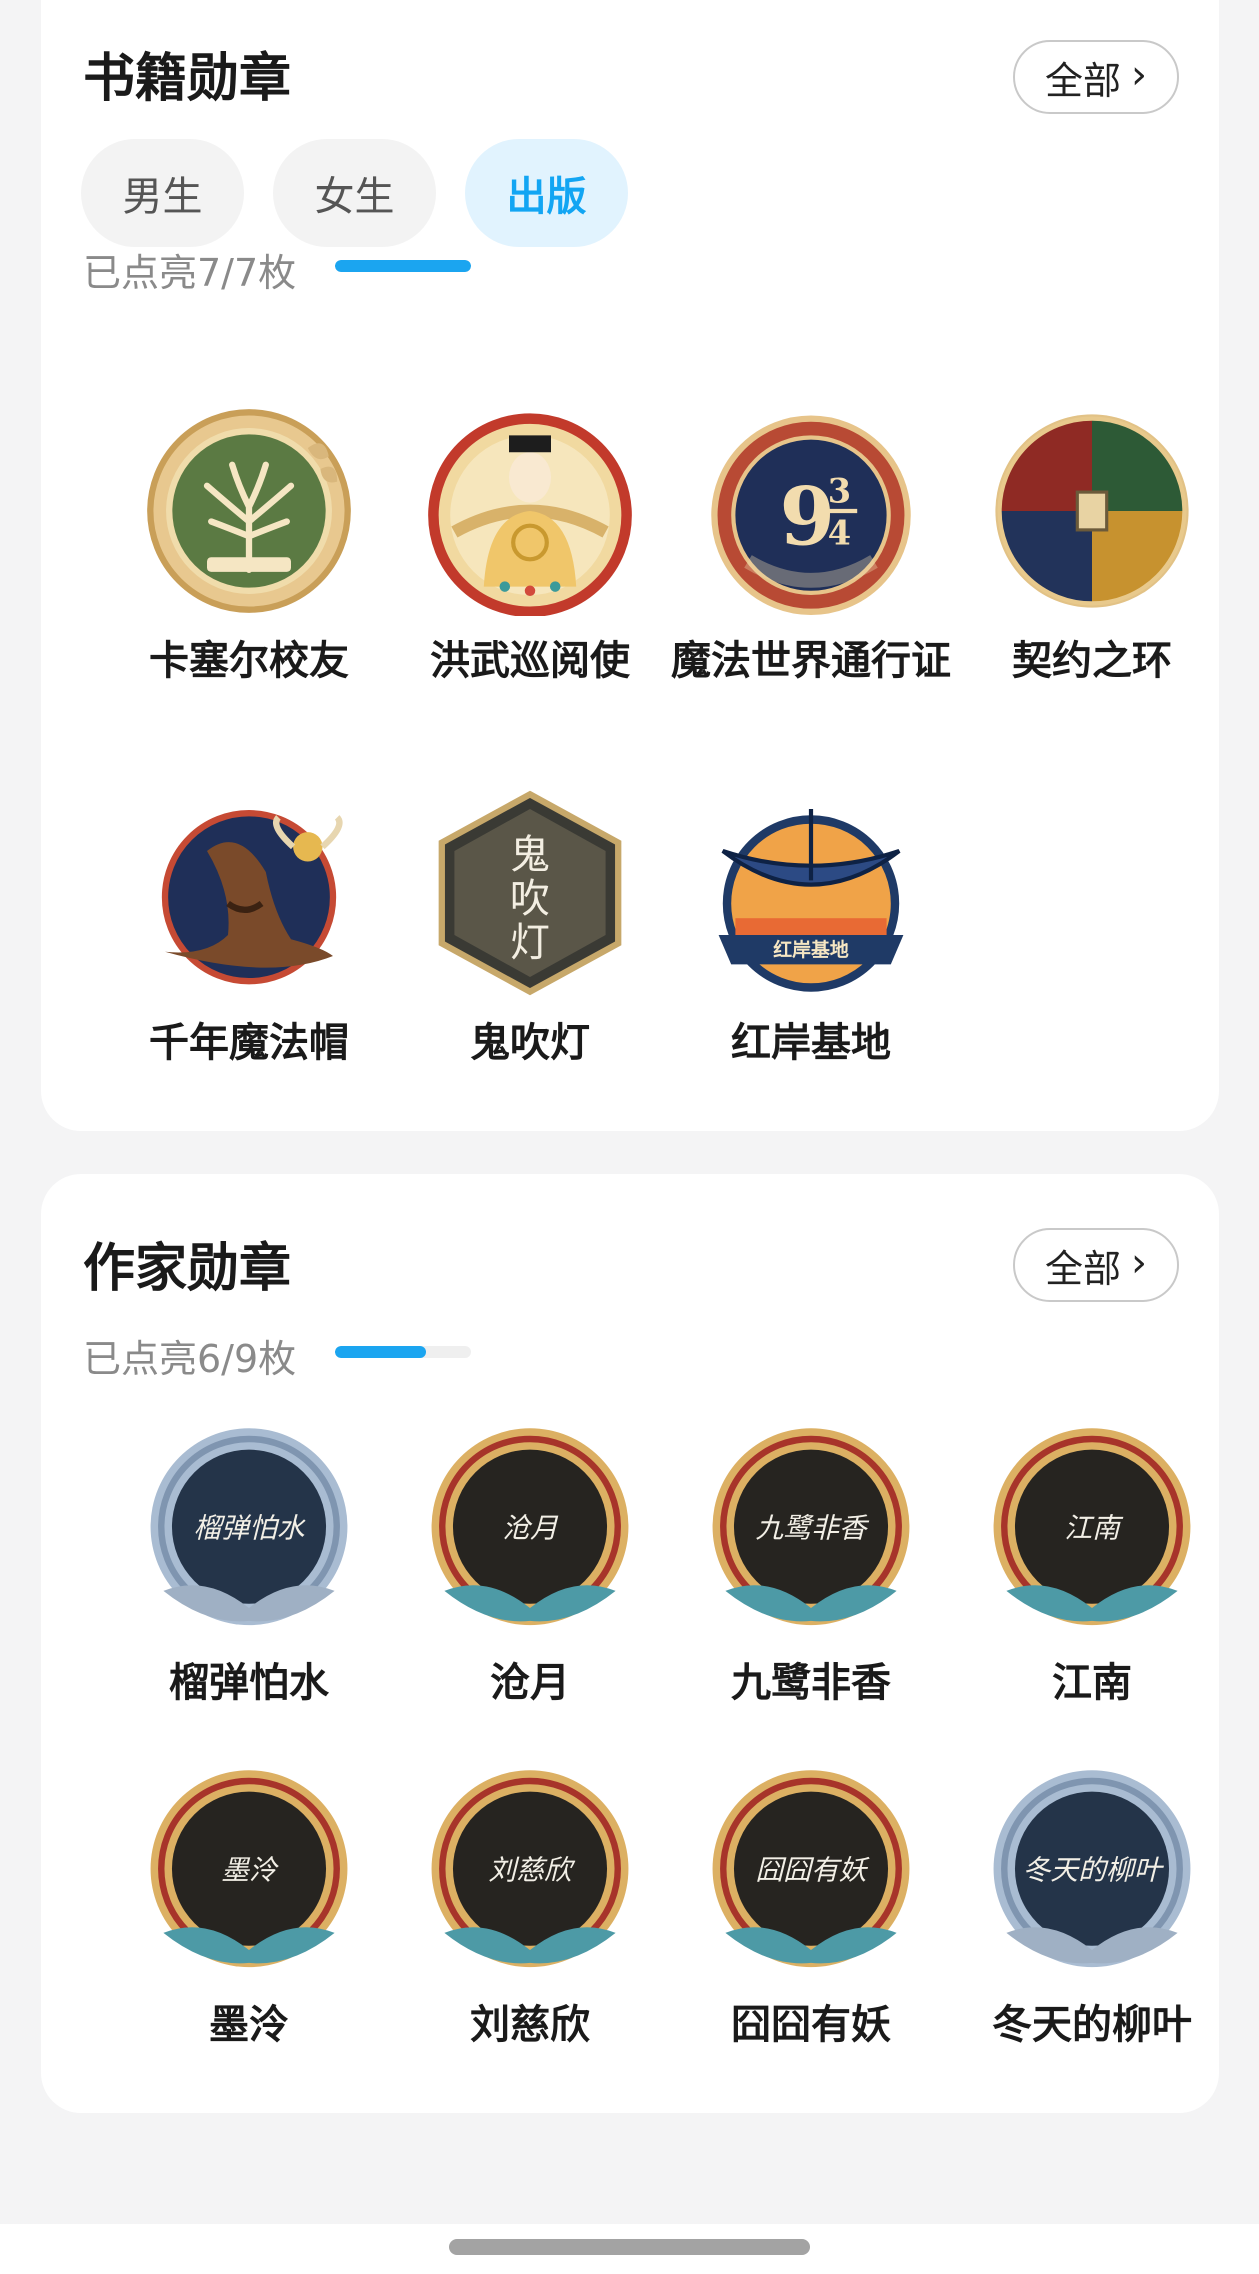 The width and height of the screenshot is (1259, 2274). I want to click on author-signature-badge-icon: 冬天的柳叶, so click(1092, 1869).